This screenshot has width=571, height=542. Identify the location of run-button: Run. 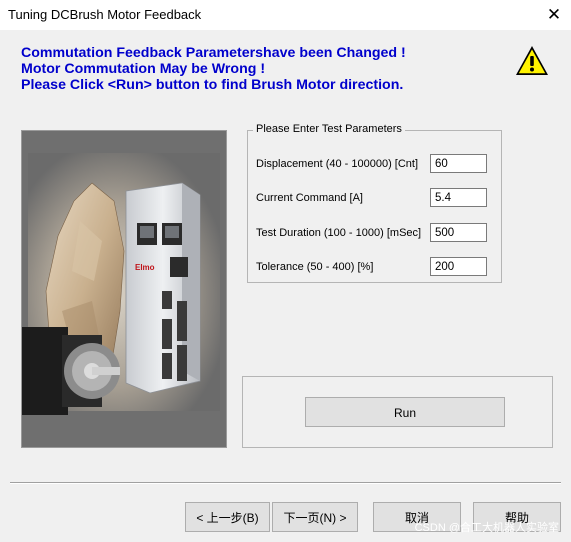
(405, 412).